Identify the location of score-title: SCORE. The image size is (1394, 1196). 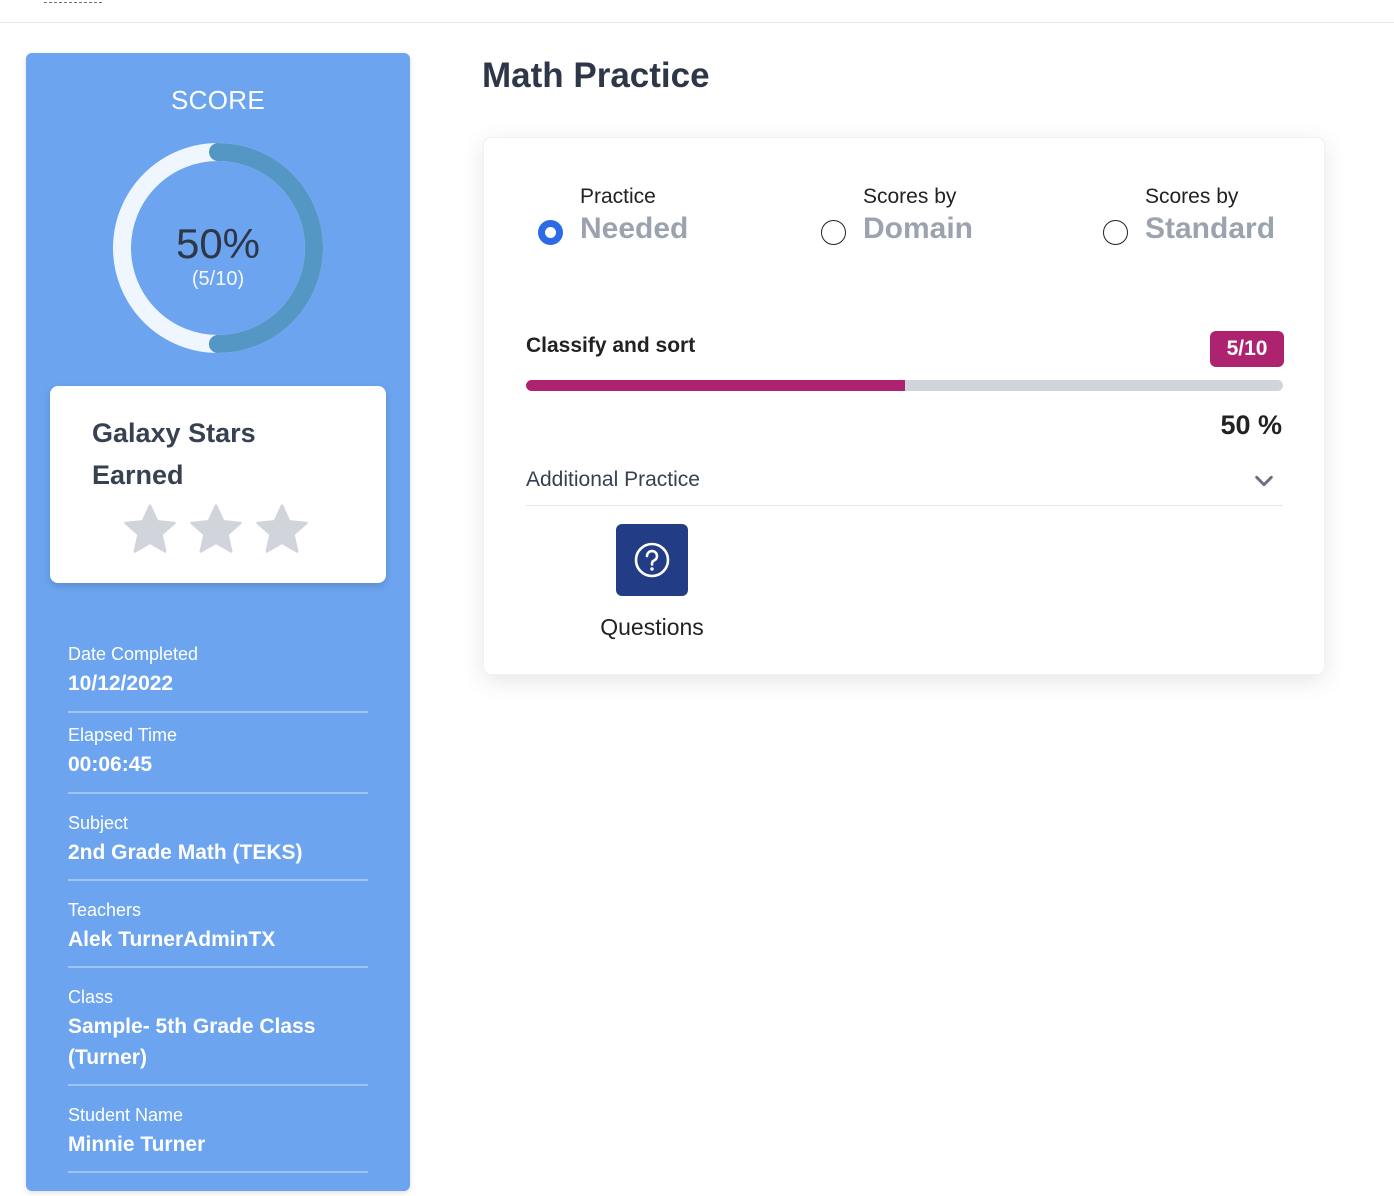
(218, 100).